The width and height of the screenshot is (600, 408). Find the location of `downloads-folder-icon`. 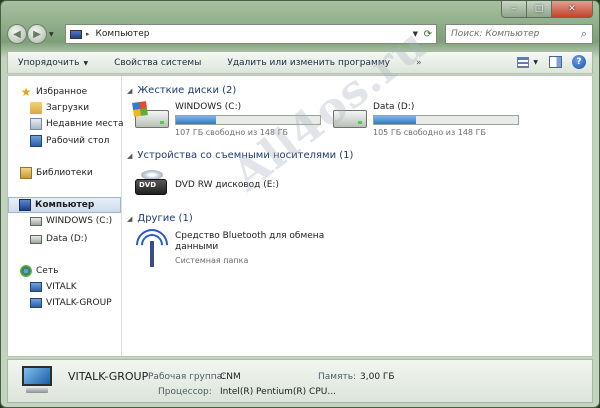

downloads-folder-icon is located at coordinates (36, 108).